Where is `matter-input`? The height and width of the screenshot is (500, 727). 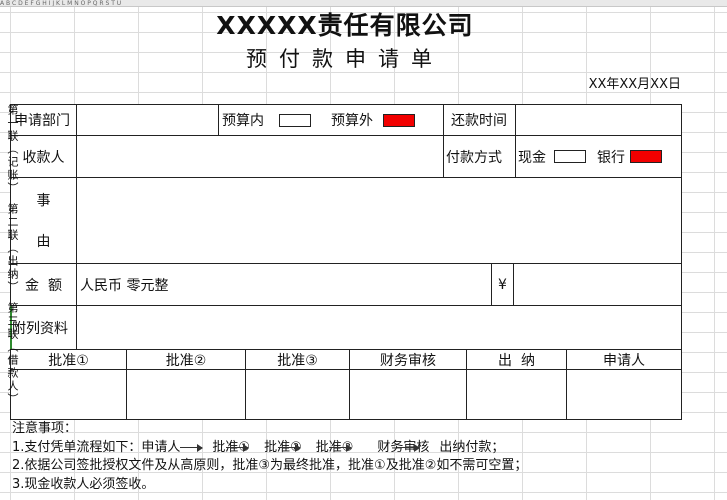 matter-input is located at coordinates (379, 220).